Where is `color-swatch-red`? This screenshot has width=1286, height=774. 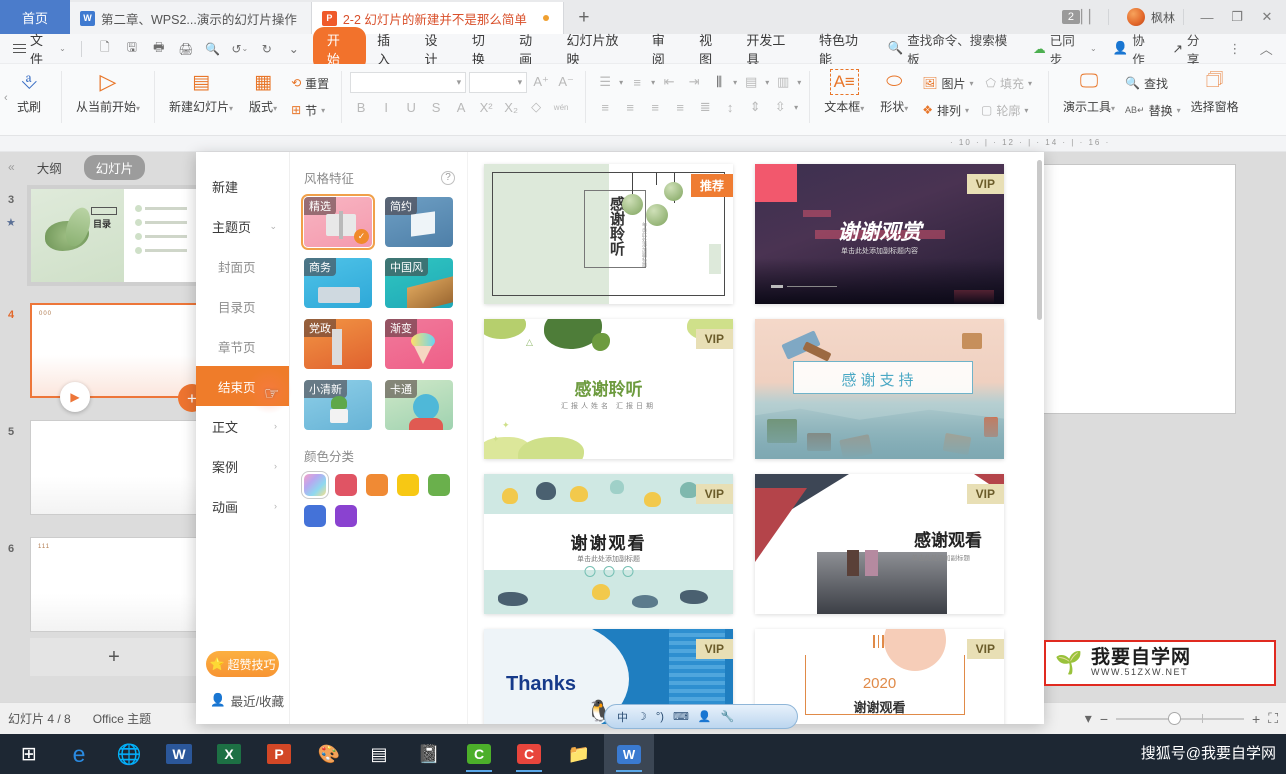
color-swatch-red is located at coordinates (346, 485).